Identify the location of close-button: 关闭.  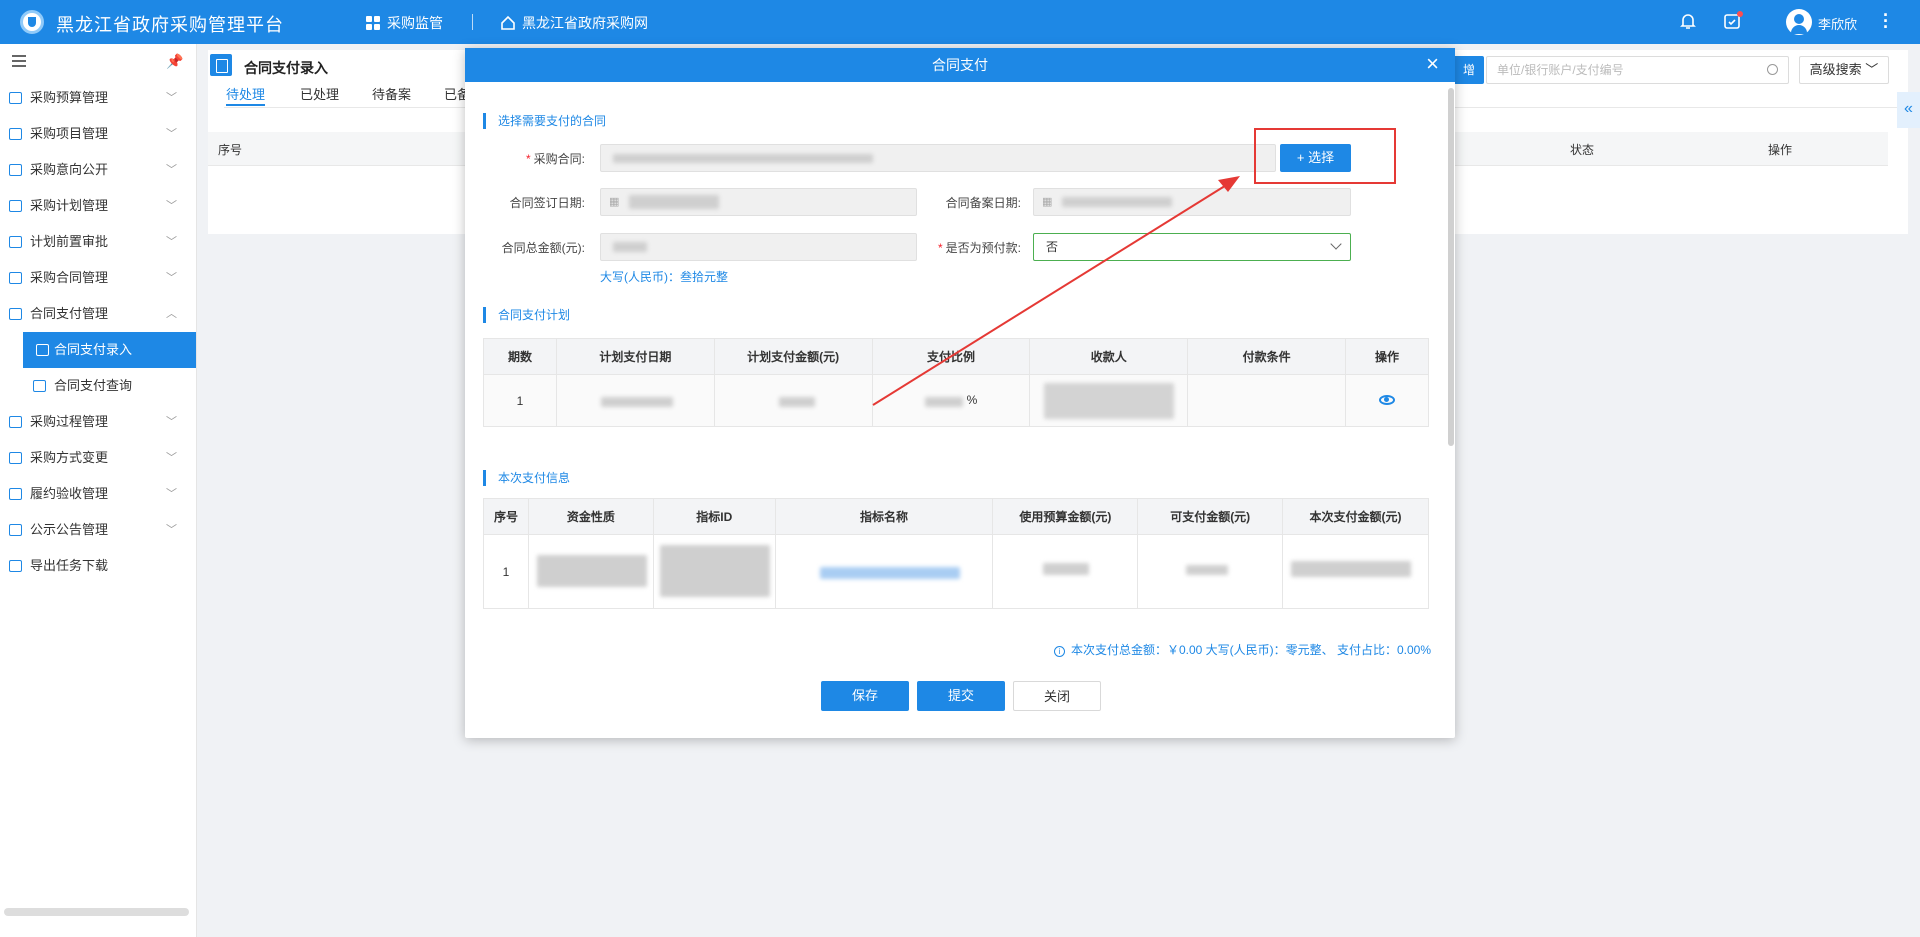
(1057, 696).